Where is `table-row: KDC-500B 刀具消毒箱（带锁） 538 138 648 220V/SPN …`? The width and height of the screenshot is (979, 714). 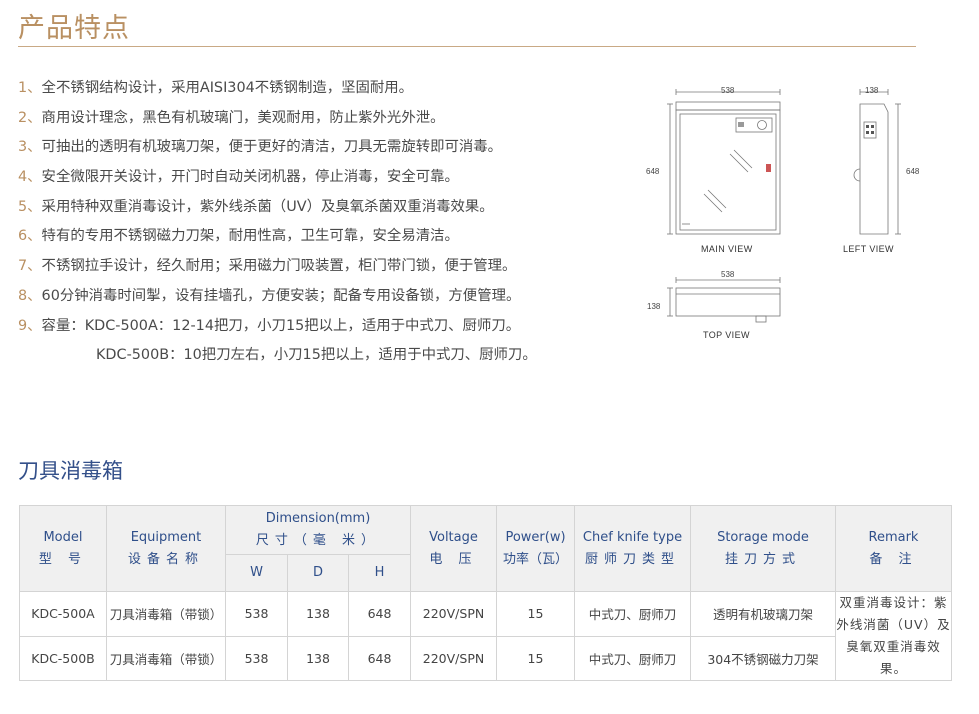
table-row: KDC-500B 刀具消毒箱（带锁） 538 138 648 220V/SPN … is located at coordinates (485, 658).